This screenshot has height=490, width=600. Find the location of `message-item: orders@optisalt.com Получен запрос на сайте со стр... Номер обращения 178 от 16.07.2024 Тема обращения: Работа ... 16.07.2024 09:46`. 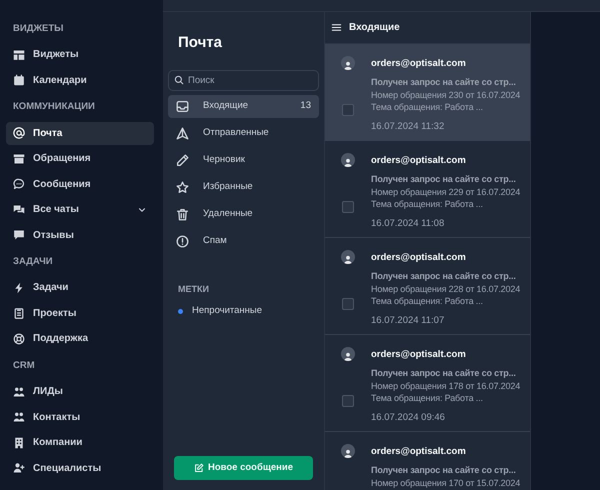

message-item: orders@optisalt.com Получен запрос на сайте со стр... Номер обращения 178 от 16.07.2024 Тема обращения: Работа ... 16.07.2024 09:46 is located at coordinates (427, 383).